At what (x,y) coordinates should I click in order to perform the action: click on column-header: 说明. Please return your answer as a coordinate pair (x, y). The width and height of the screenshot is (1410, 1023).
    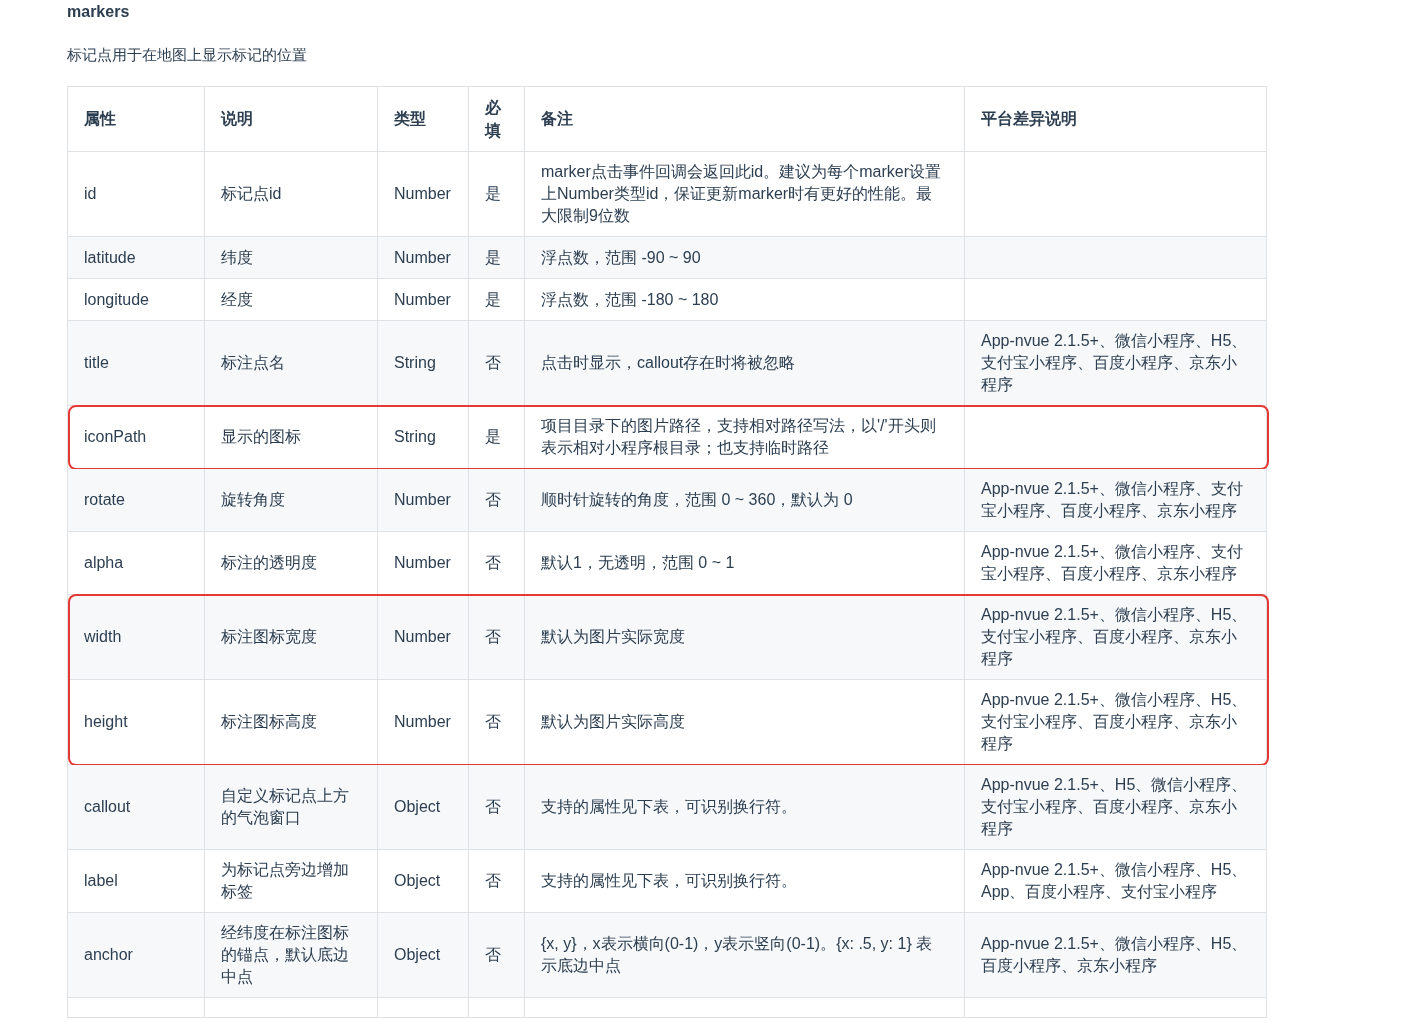
    Looking at the image, I should click on (291, 120).